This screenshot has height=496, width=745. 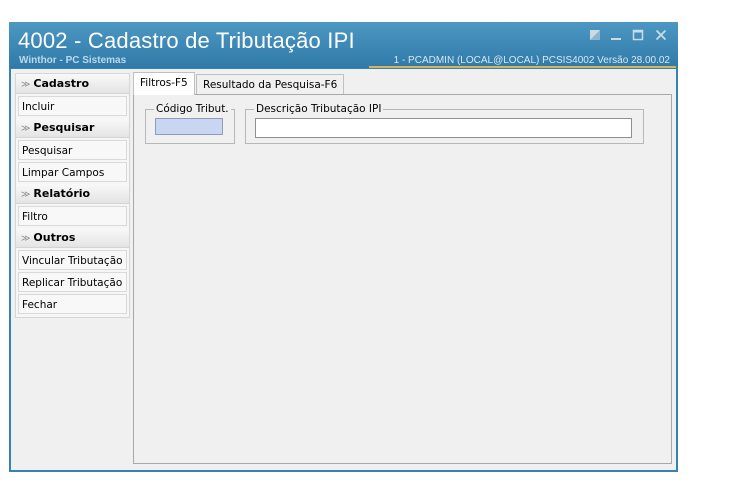 What do you see at coordinates (72, 216) in the screenshot?
I see `filtro-button: Filtro` at bounding box center [72, 216].